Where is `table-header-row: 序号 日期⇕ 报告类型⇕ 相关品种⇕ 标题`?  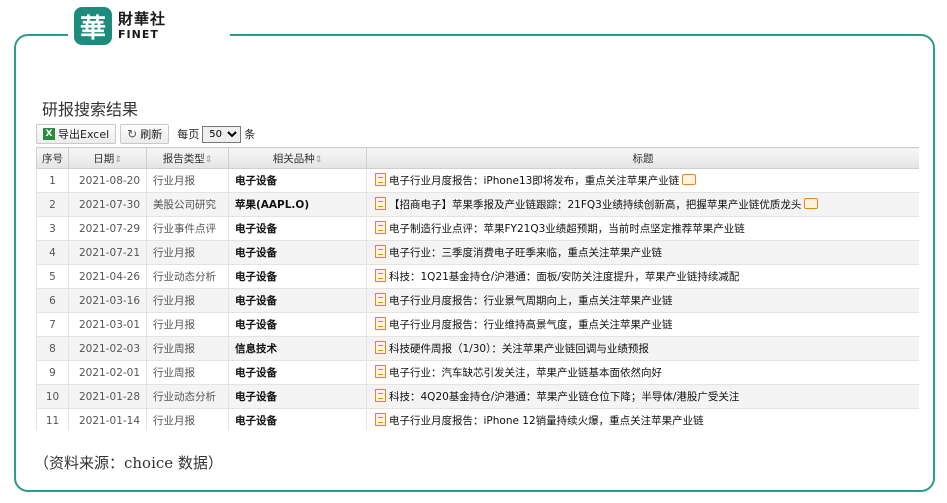 table-header-row: 序号 日期⇕ 报告类型⇕ 相关品种⇕ 标题 is located at coordinates (477, 158).